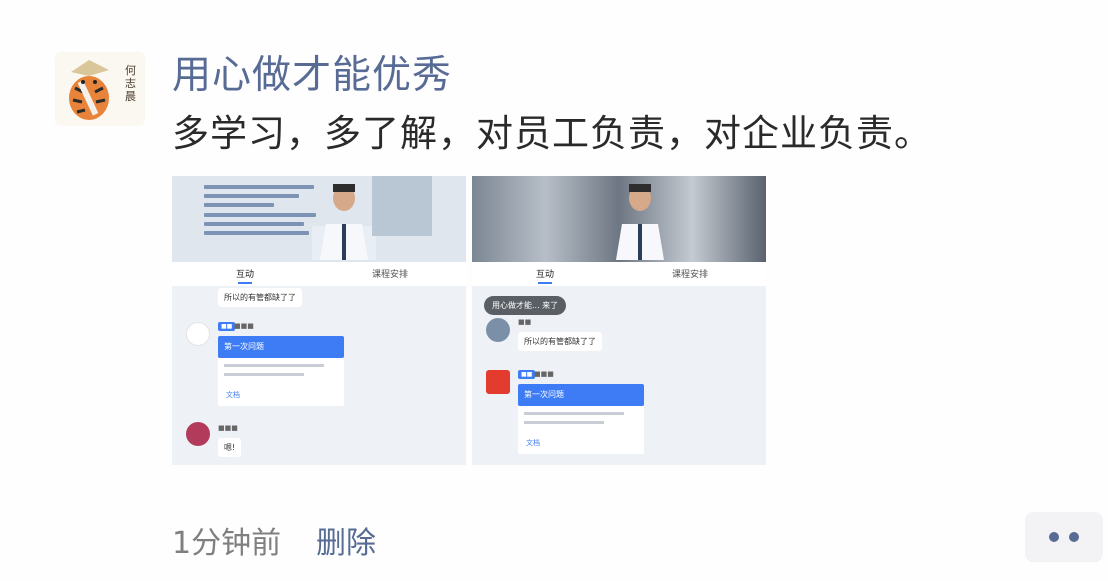 Image resolution: width=1108 pixels, height=581 pixels. I want to click on chat-area: 所以的有管都缺了了 ■■ ■■■ 第一次问题 文档 ■■■ 嗯!, so click(319, 375).